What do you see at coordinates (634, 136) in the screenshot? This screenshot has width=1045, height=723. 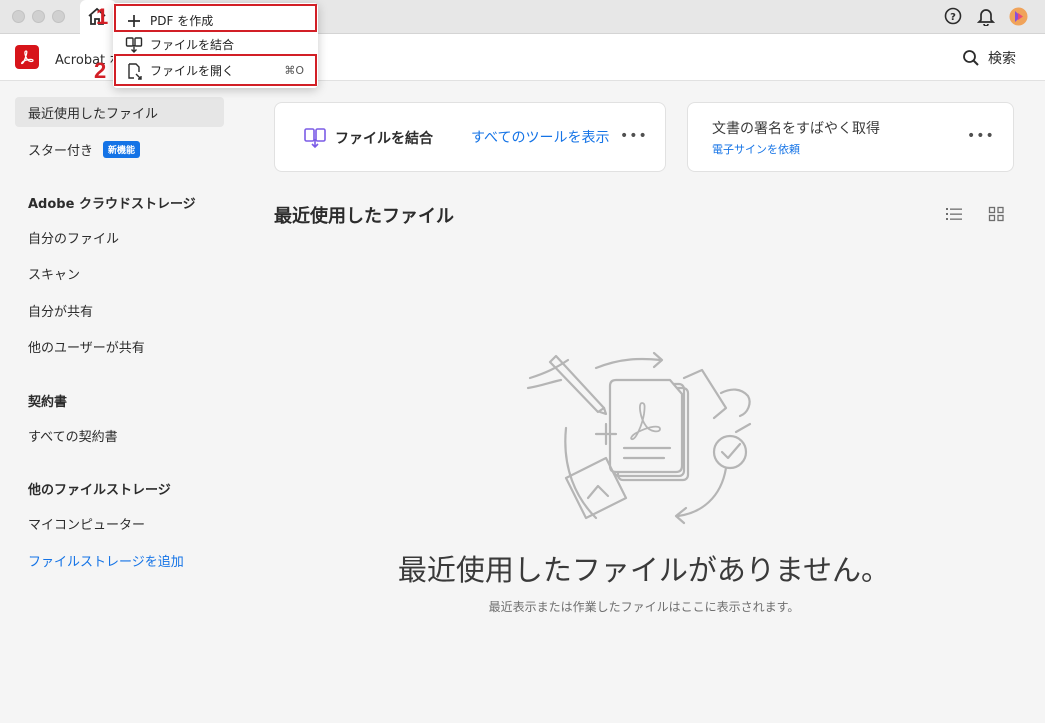 I see `tools-more-button: •••` at bounding box center [634, 136].